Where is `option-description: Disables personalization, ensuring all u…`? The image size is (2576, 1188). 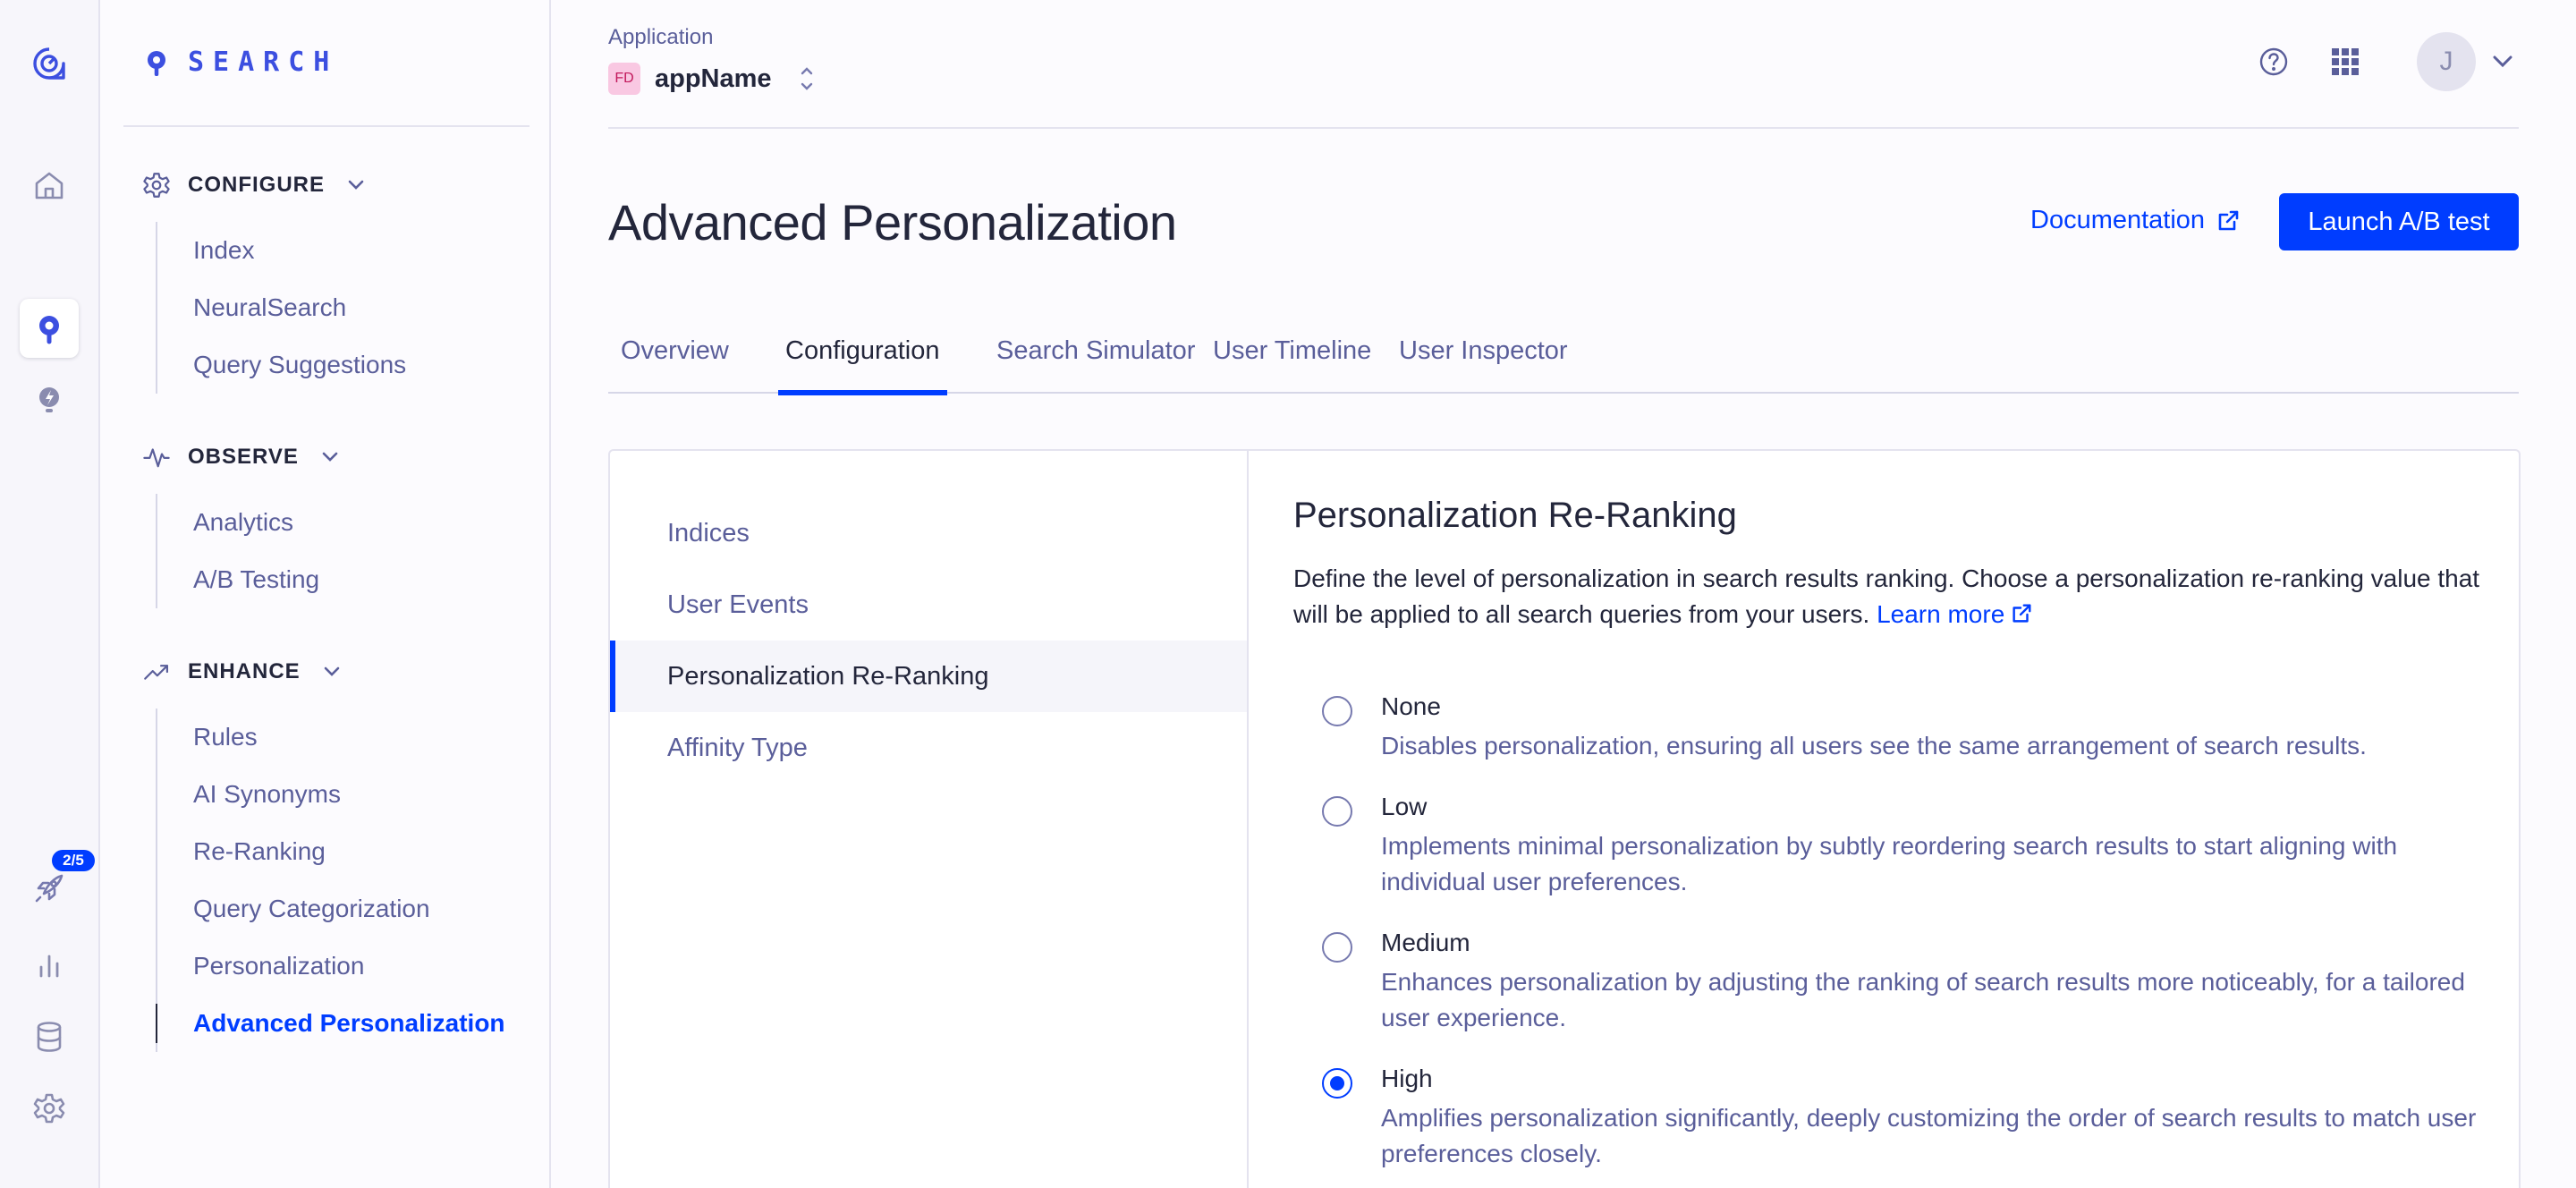 option-description: Disables personalization, ensuring all u… is located at coordinates (1874, 745).